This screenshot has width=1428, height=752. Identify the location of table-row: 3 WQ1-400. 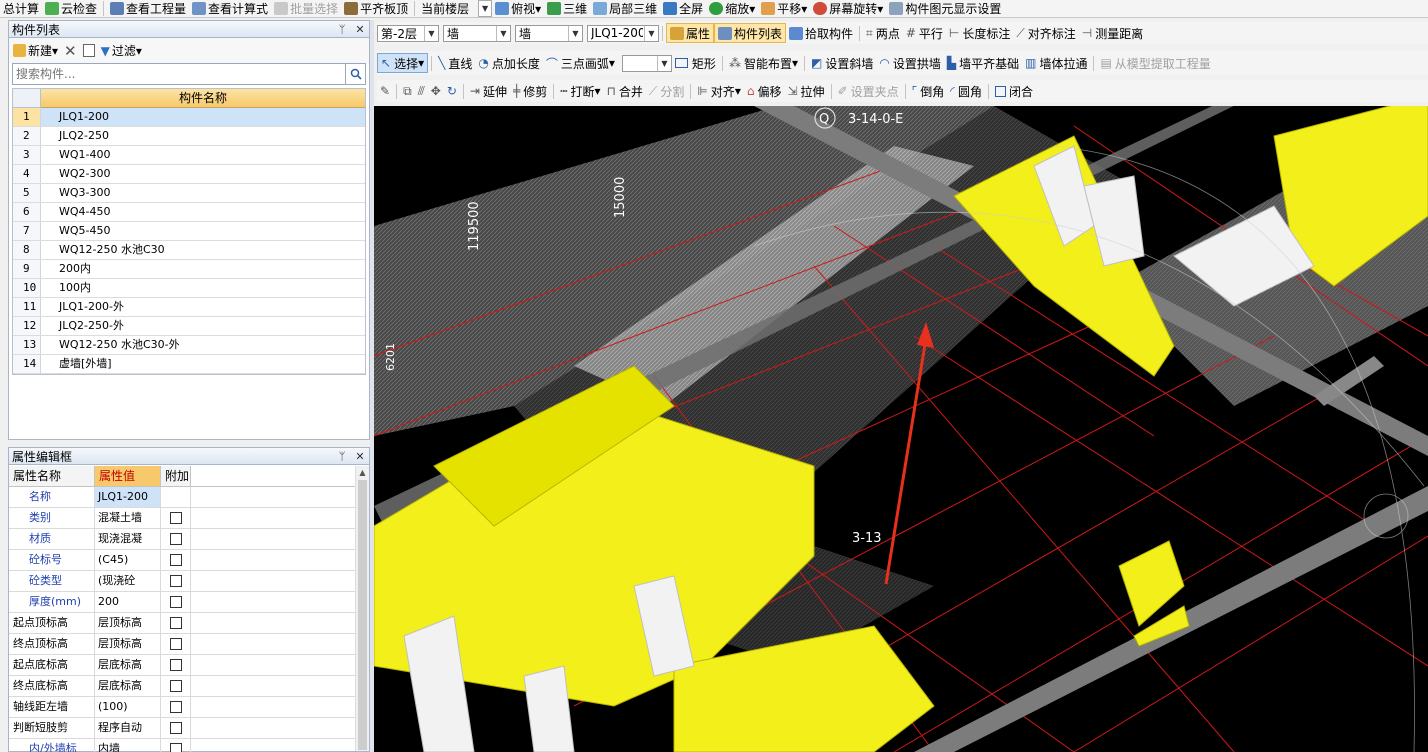
(189, 155).